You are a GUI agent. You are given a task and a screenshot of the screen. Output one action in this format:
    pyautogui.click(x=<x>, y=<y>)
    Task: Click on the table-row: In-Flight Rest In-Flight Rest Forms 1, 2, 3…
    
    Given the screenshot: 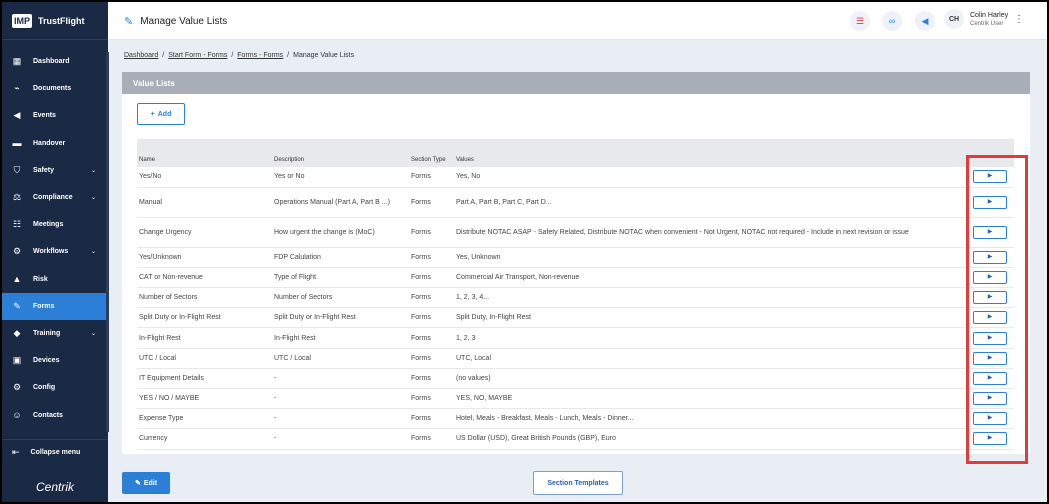 What is the action you would take?
    pyautogui.click(x=575, y=338)
    